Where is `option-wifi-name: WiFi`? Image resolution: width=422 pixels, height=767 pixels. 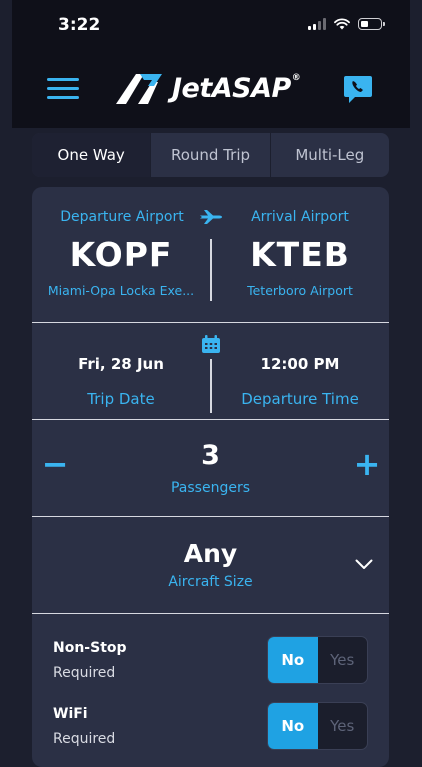 option-wifi-name: WiFi is located at coordinates (70, 714).